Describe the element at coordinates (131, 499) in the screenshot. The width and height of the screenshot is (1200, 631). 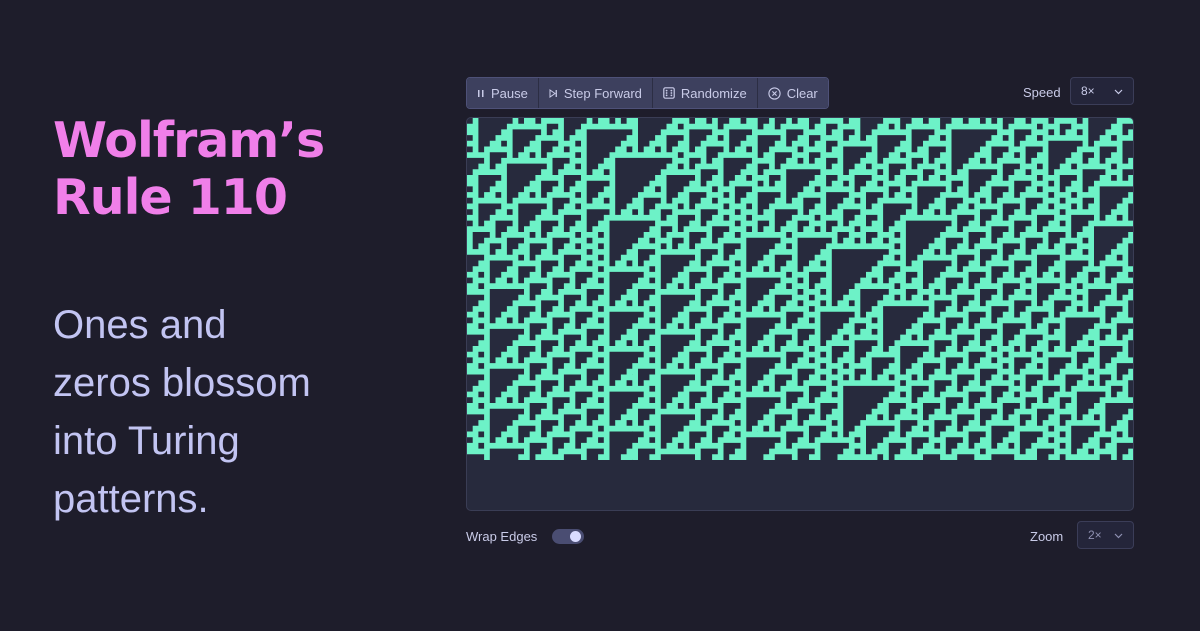
I see `subtitle-line-4: patterns.` at that location.